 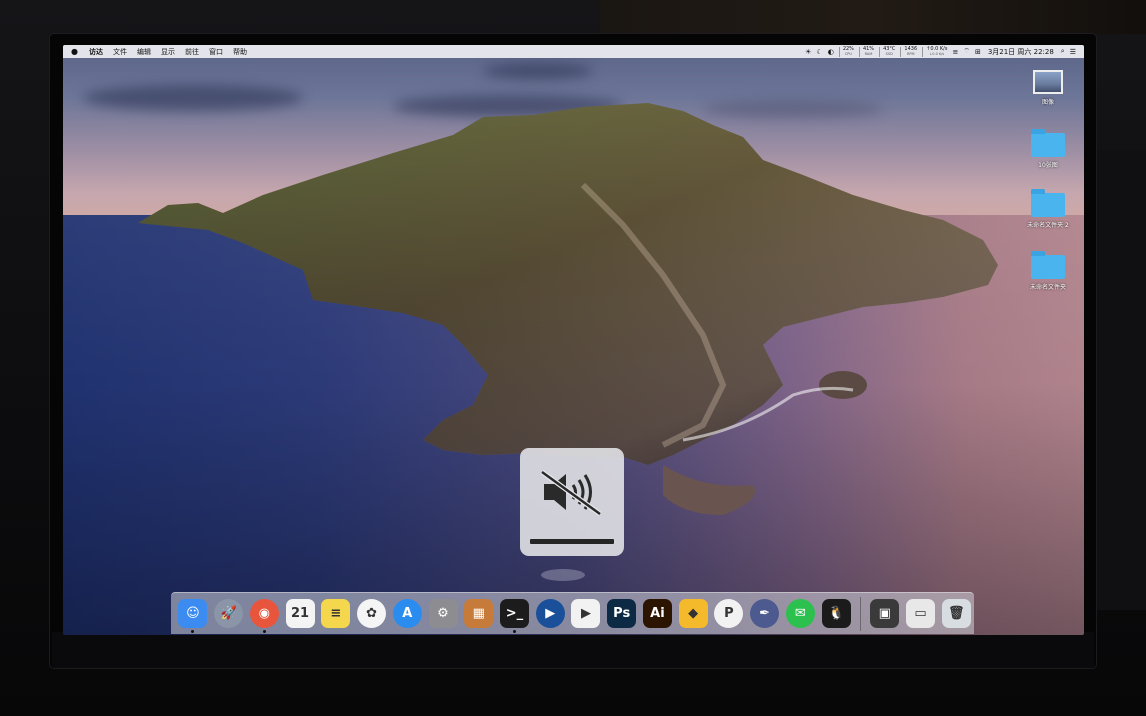 I want to click on photoshop-icon: Ps, so click(x=622, y=613).